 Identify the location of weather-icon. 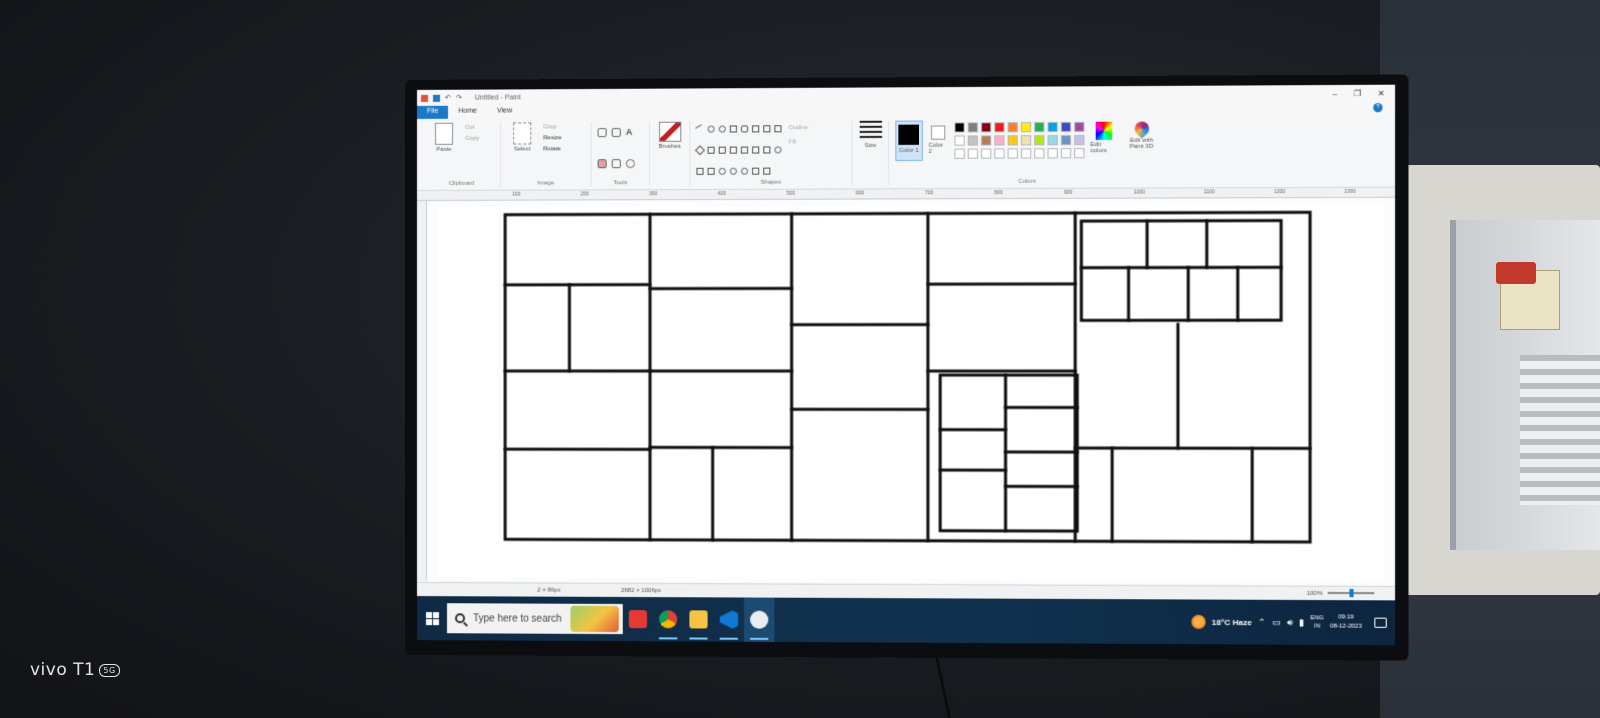
(1198, 621).